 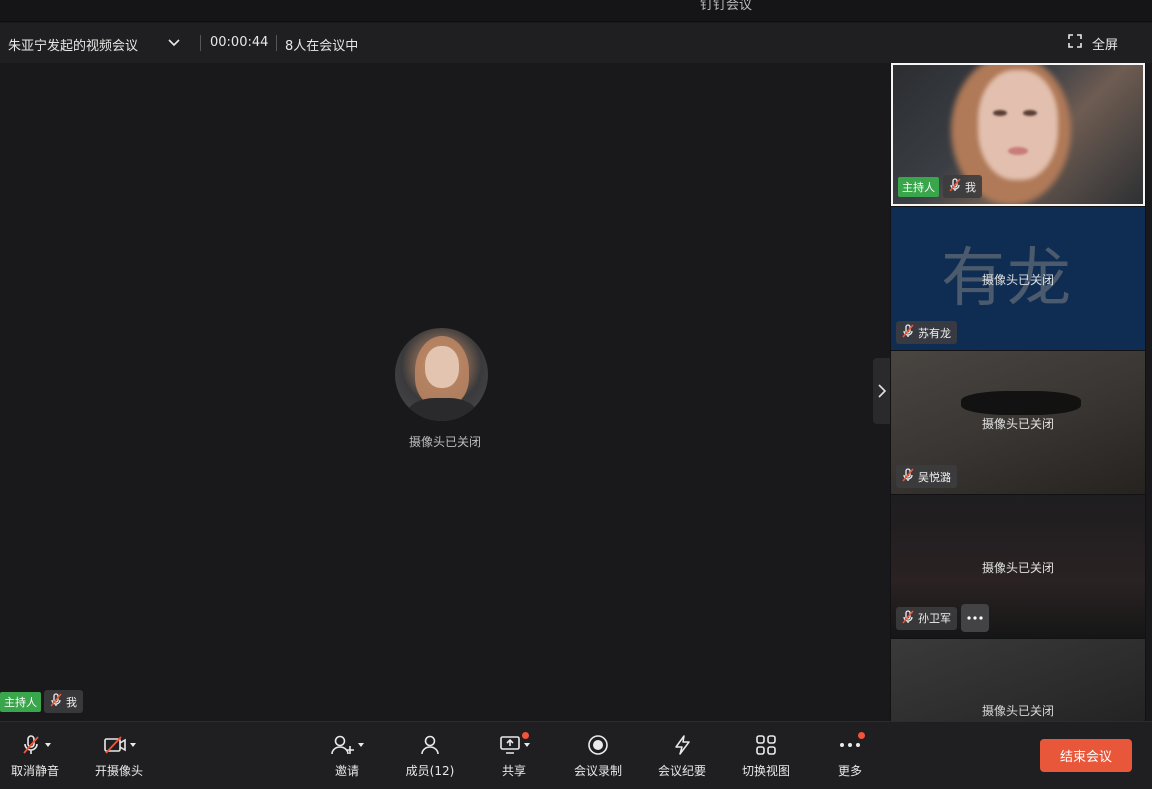 I want to click on more-label: 更多, so click(x=849, y=771).